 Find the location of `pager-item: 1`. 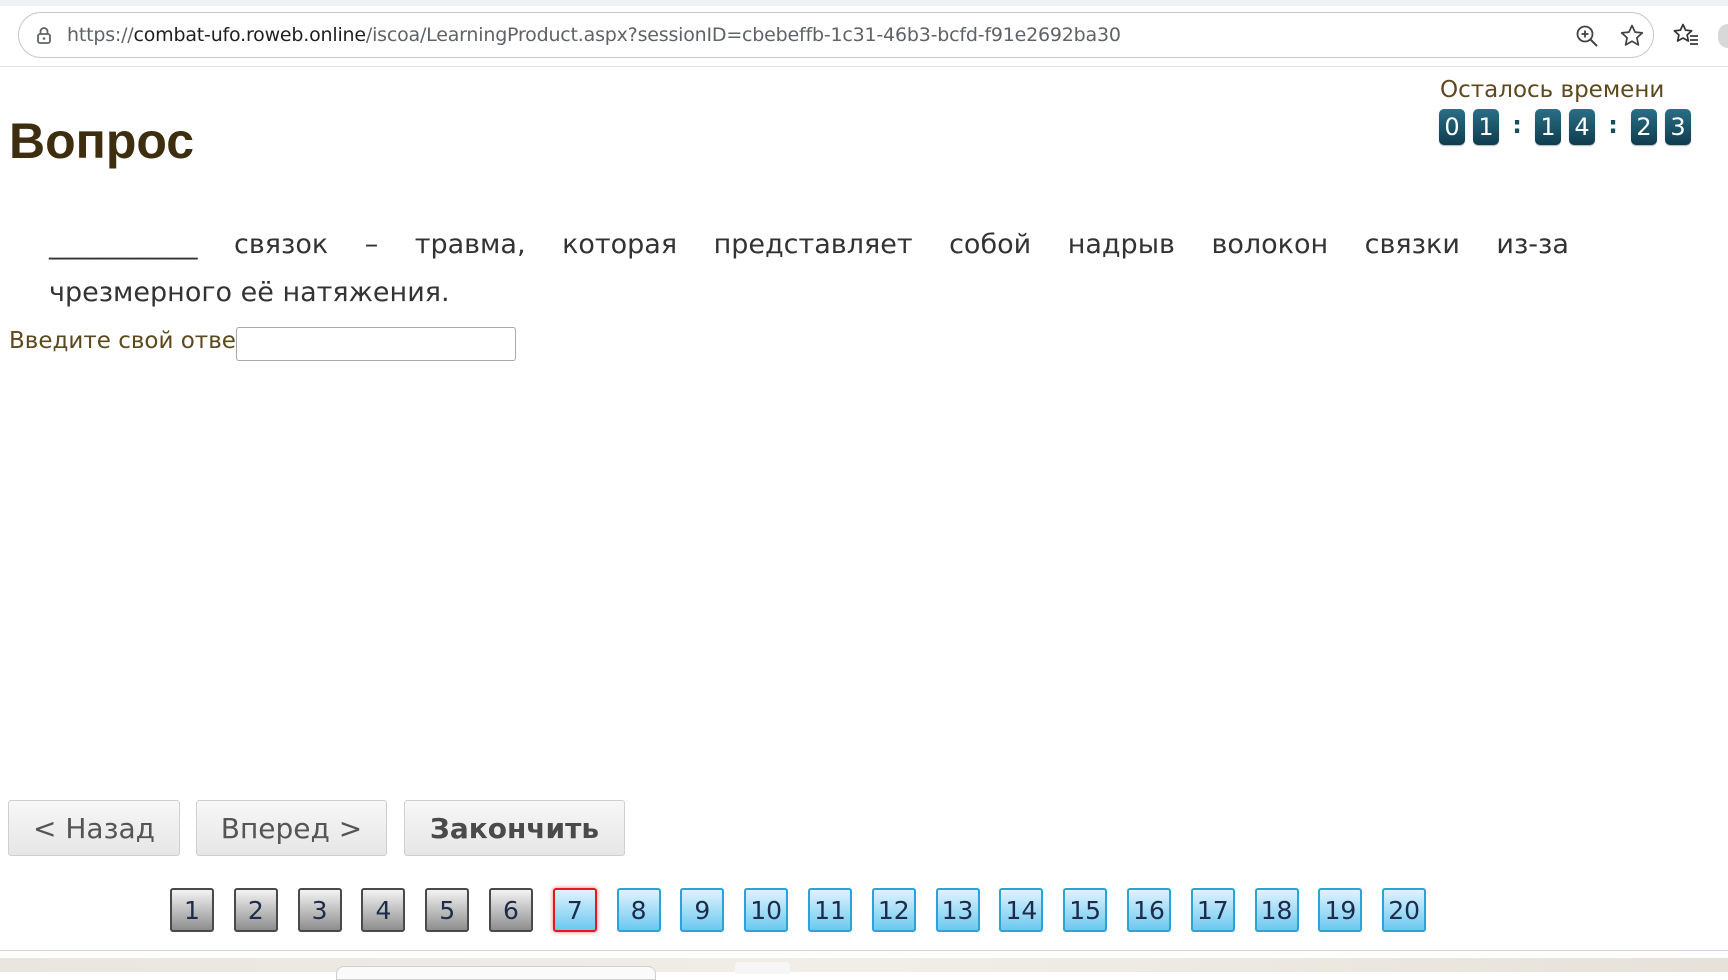

pager-item: 1 is located at coordinates (192, 910).